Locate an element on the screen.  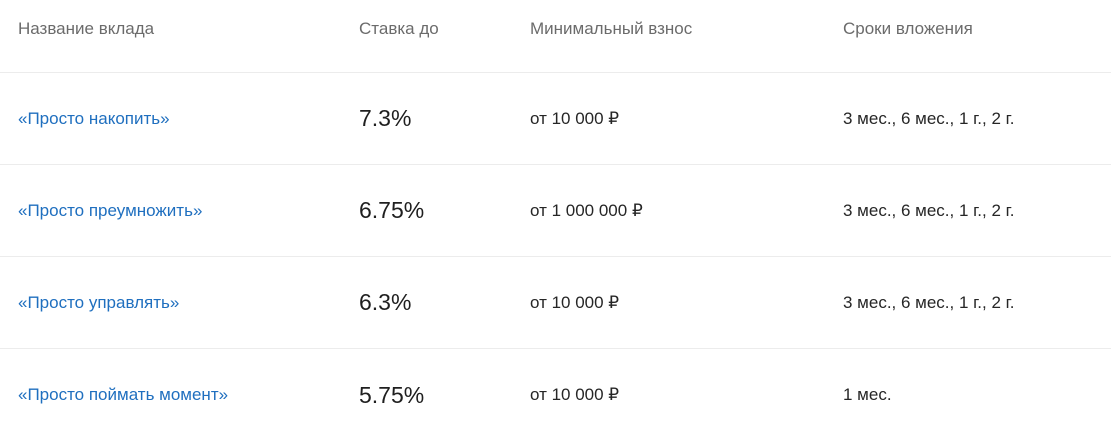
header-min-deposit: Минимальный взнос is located at coordinates (611, 28).